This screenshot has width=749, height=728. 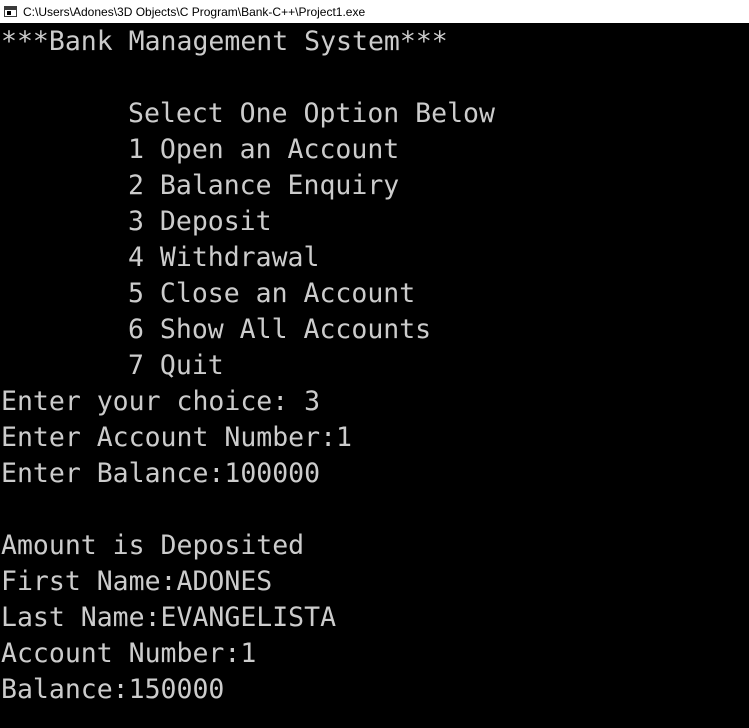 I want to click on menu-item-show-all-accounts: 6 Show All Accounts, so click(x=280, y=329).